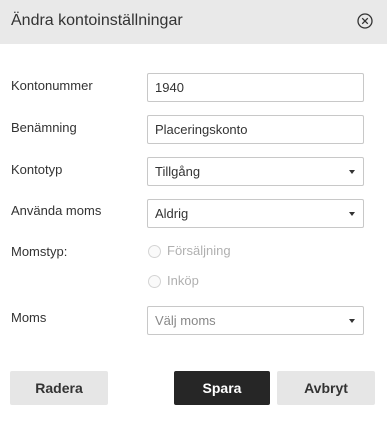  What do you see at coordinates (39, 251) in the screenshot?
I see `vat-type-label: Momstyp:` at bounding box center [39, 251].